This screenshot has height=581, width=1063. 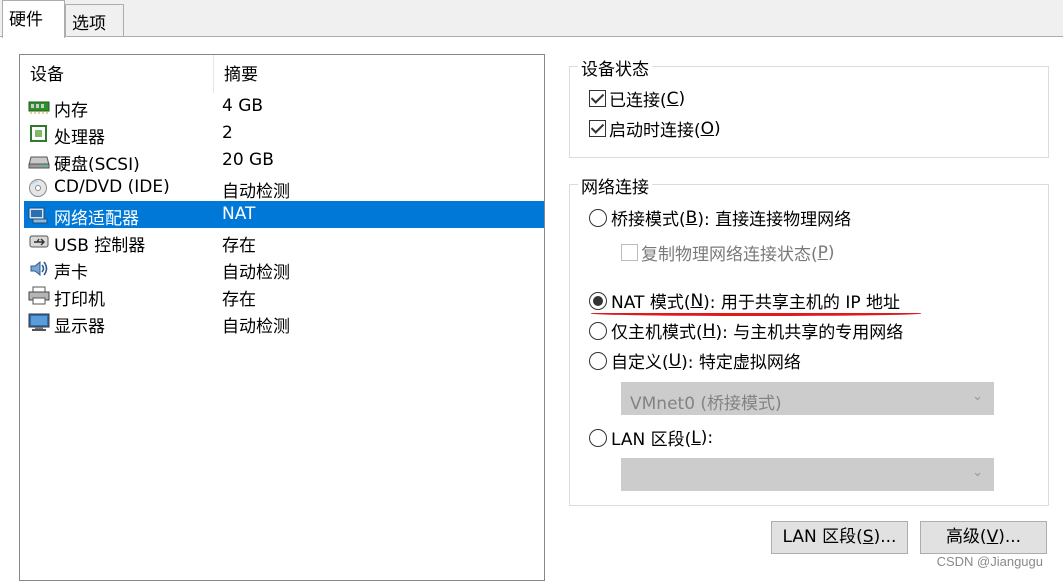 I want to click on nat-radio-circle, so click(x=598, y=300).